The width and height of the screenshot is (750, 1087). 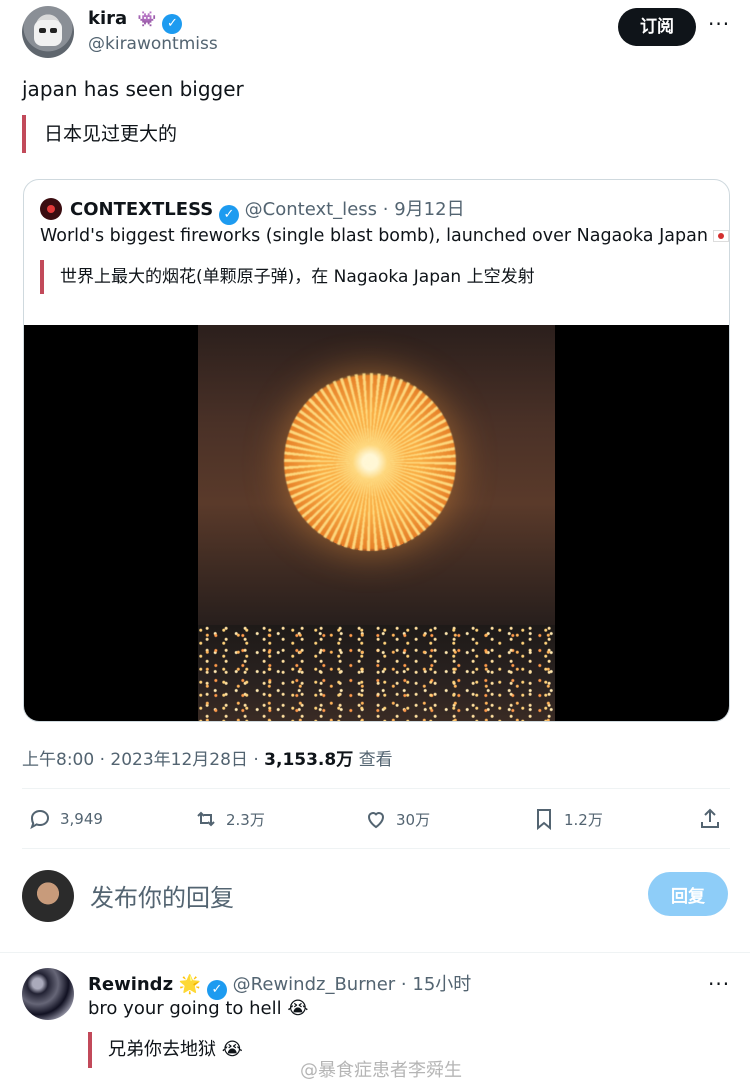 I want to click on share-icon, so click(x=710, y=818).